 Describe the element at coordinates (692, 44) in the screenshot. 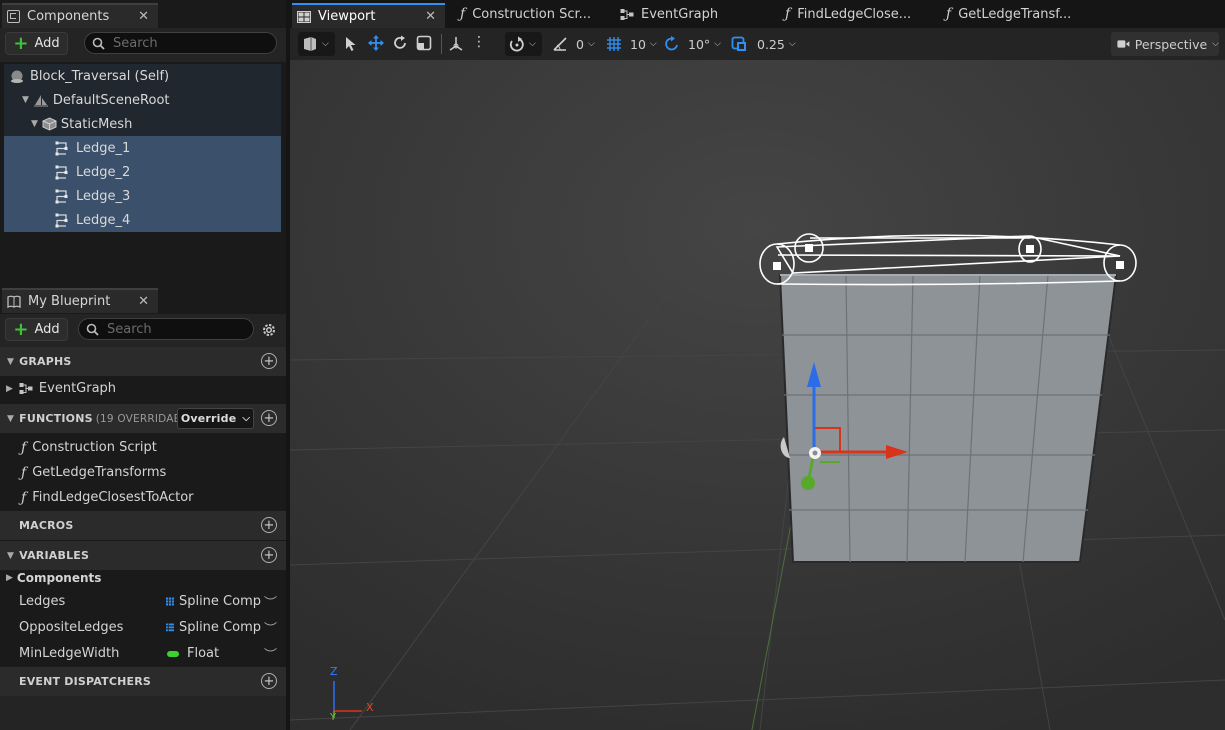

I see `rotation-snap-toggle: 10° ⌵` at that location.